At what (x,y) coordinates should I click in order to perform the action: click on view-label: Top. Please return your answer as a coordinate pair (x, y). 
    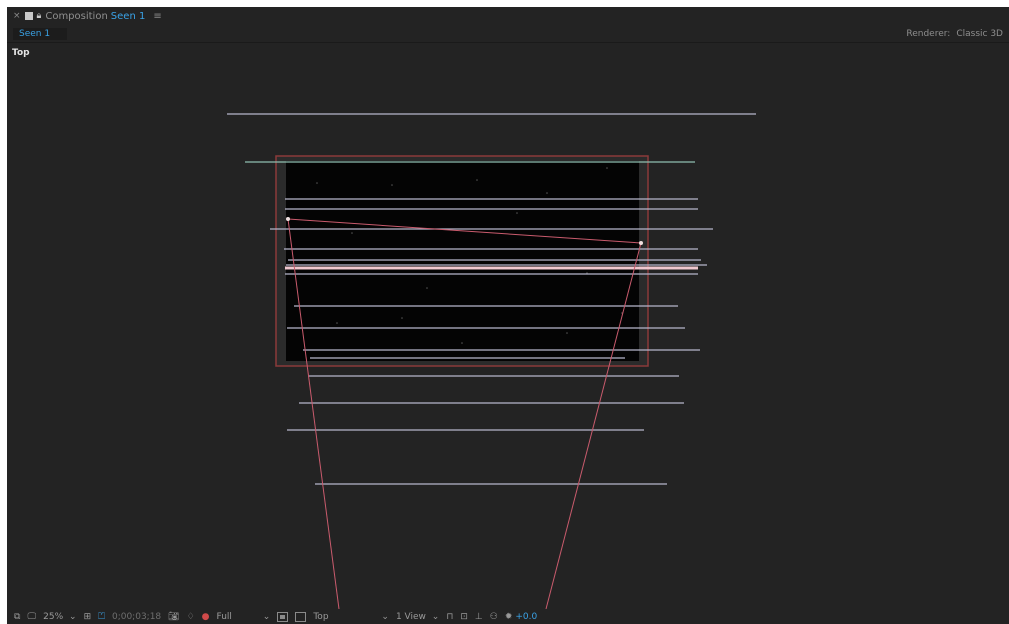
    Looking at the image, I should click on (21, 53).